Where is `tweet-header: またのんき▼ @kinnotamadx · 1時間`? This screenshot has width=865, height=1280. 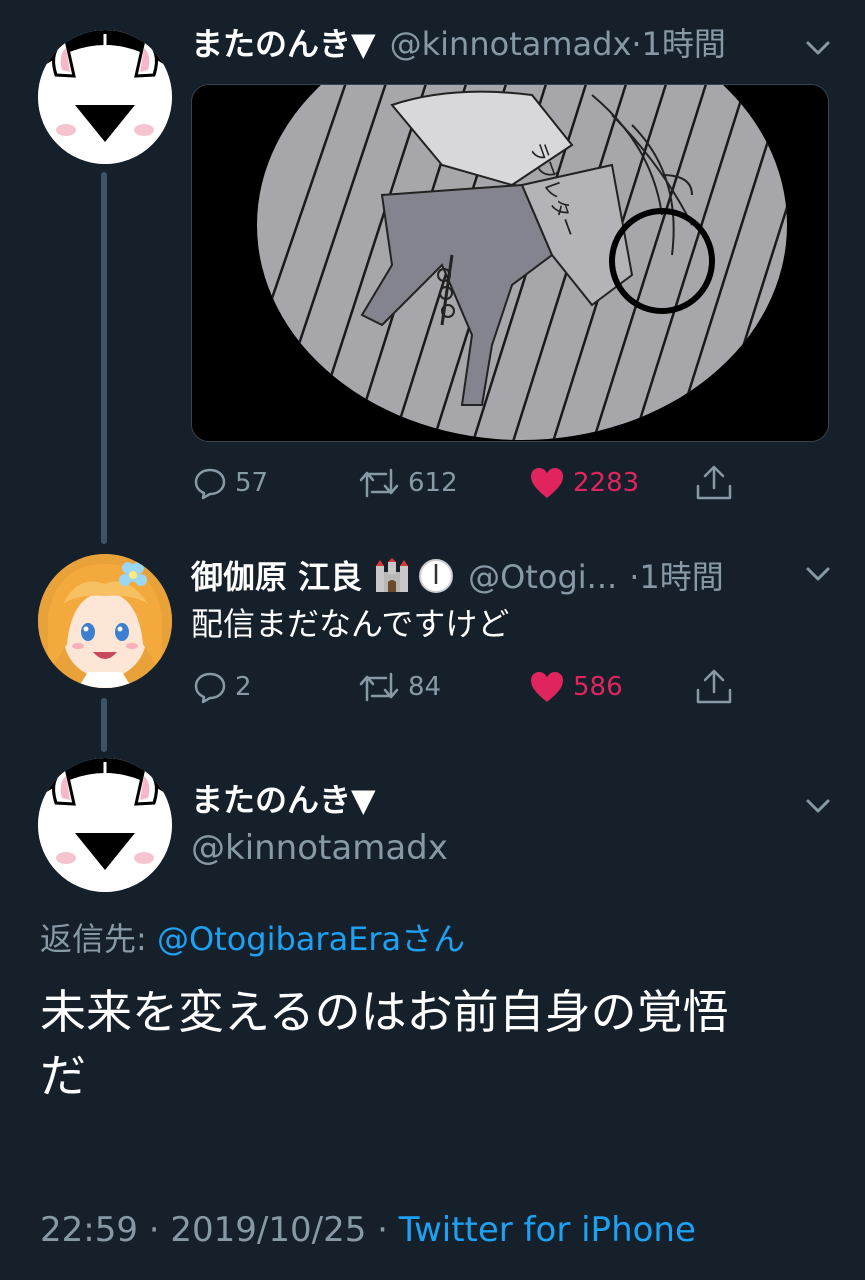
tweet-header: またのんき▼ @kinnotamadx · 1時間 is located at coordinates (458, 44).